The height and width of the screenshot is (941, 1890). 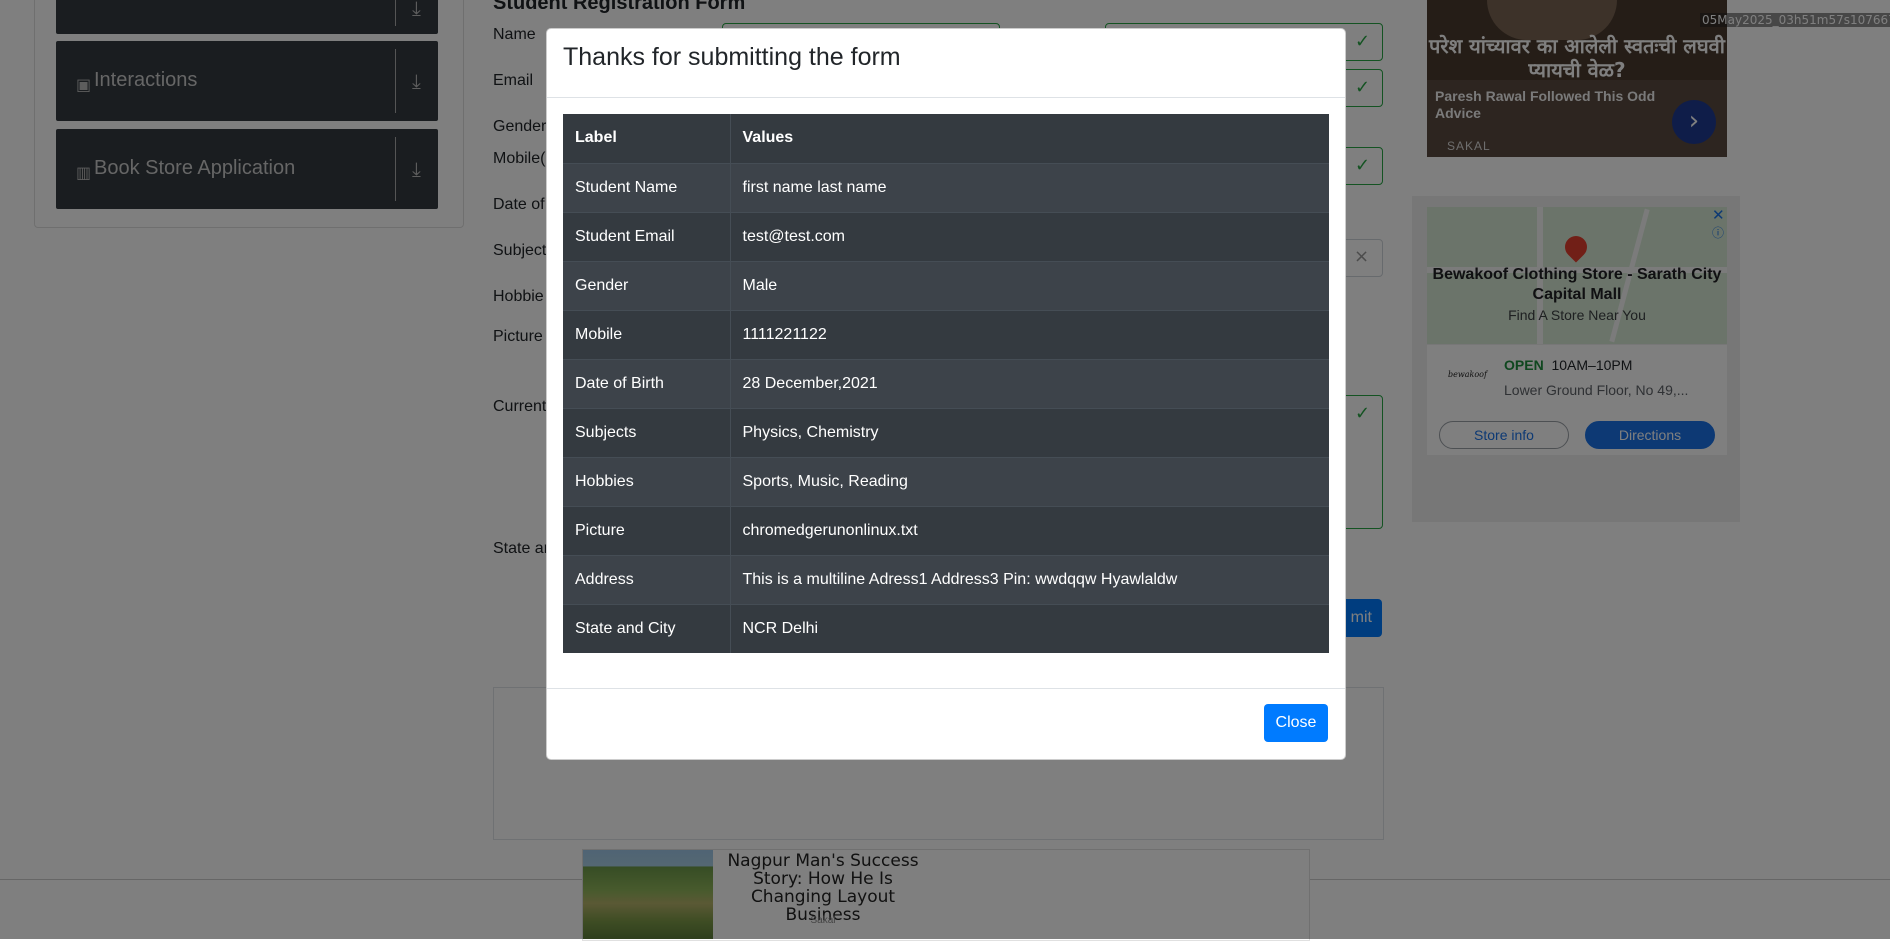 I want to click on row-label: Gender, so click(x=647, y=285).